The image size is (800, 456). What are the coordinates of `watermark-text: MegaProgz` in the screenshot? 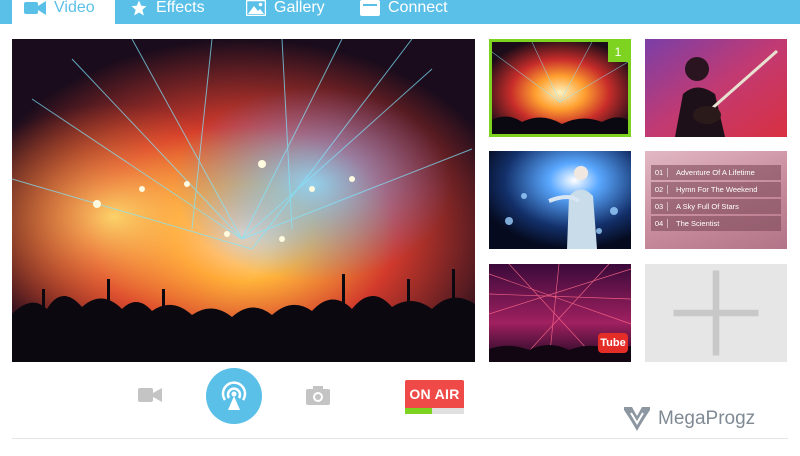 It's located at (707, 418).